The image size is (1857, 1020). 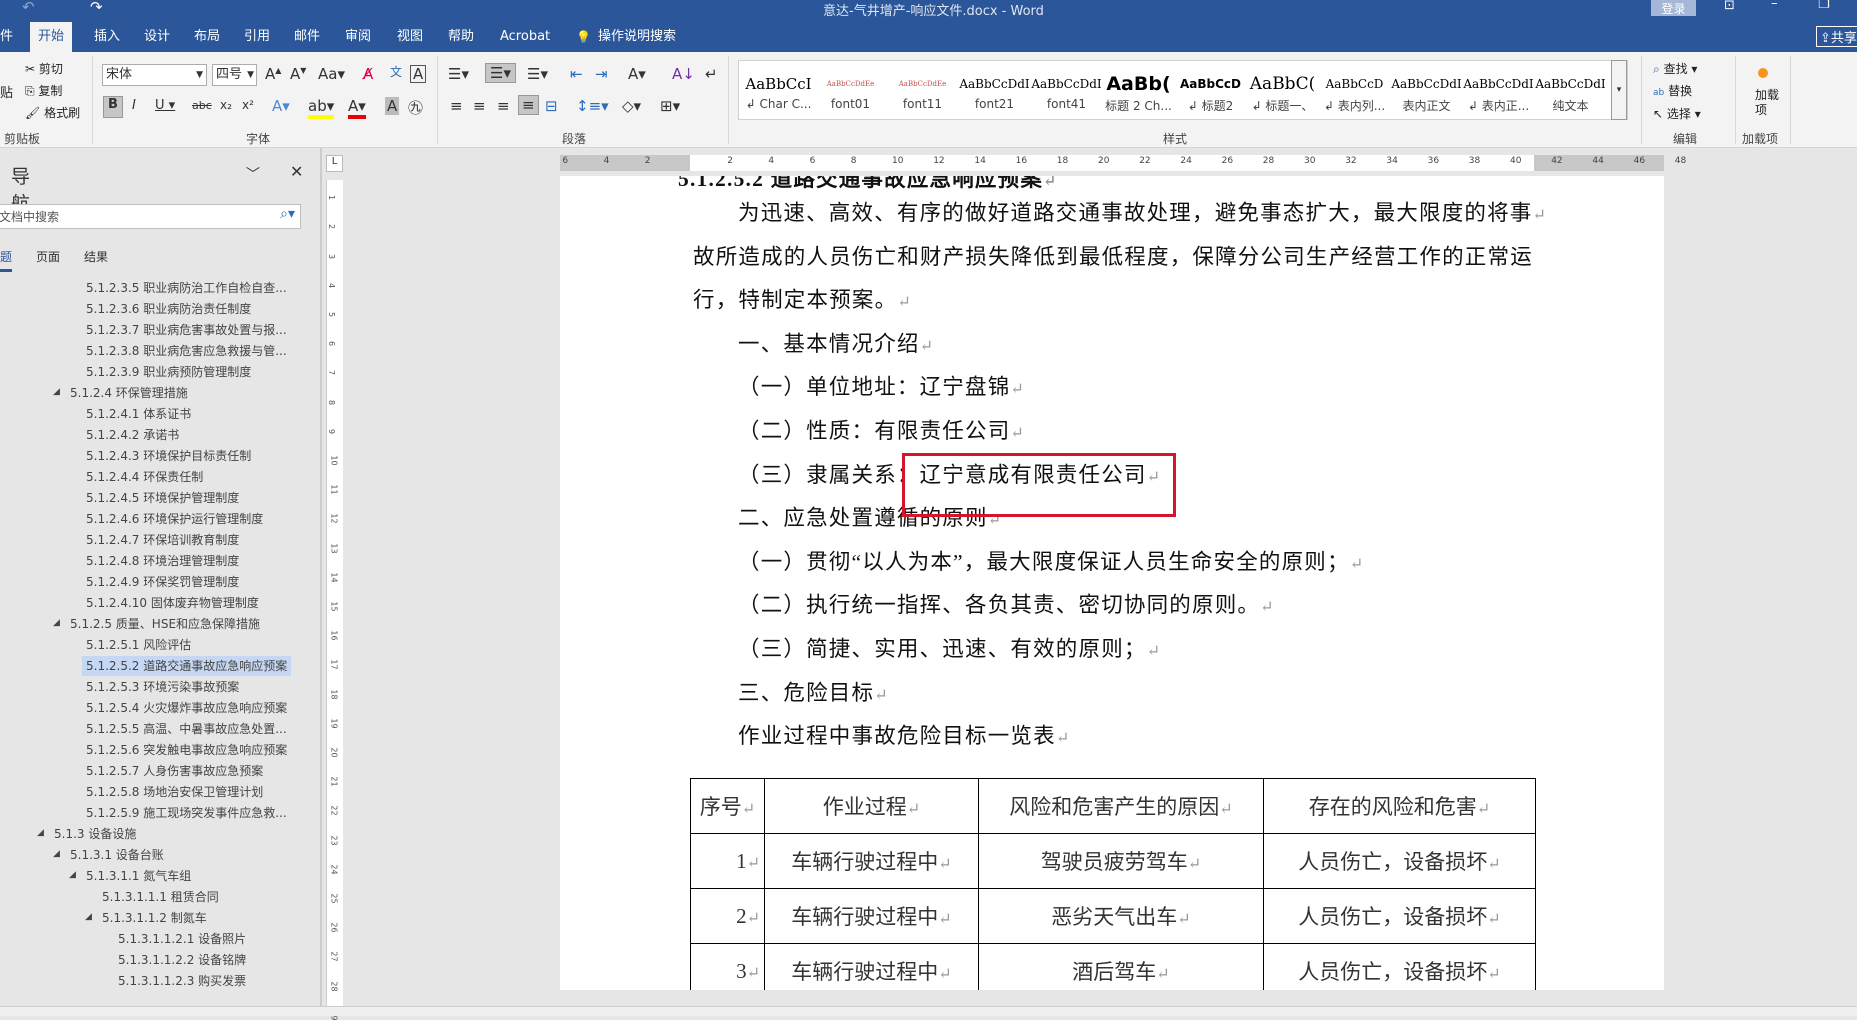 What do you see at coordinates (162, 561) in the screenshot?
I see `nav-heading-item: 5.1.2.4.8 环境治理管理制度` at bounding box center [162, 561].